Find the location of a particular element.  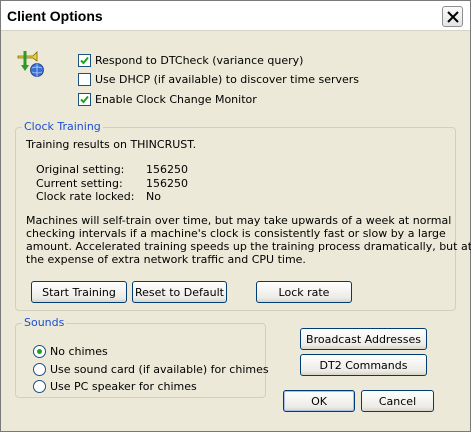

original-setting-label: Original setting: is located at coordinates (80, 169).